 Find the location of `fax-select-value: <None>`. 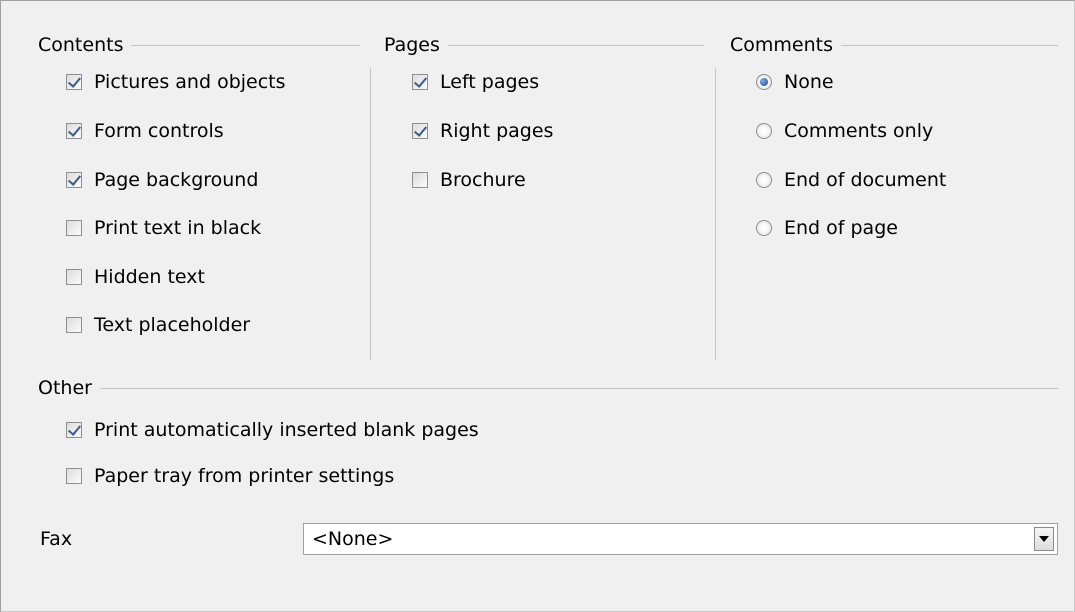

fax-select-value: <None> is located at coordinates (353, 539).